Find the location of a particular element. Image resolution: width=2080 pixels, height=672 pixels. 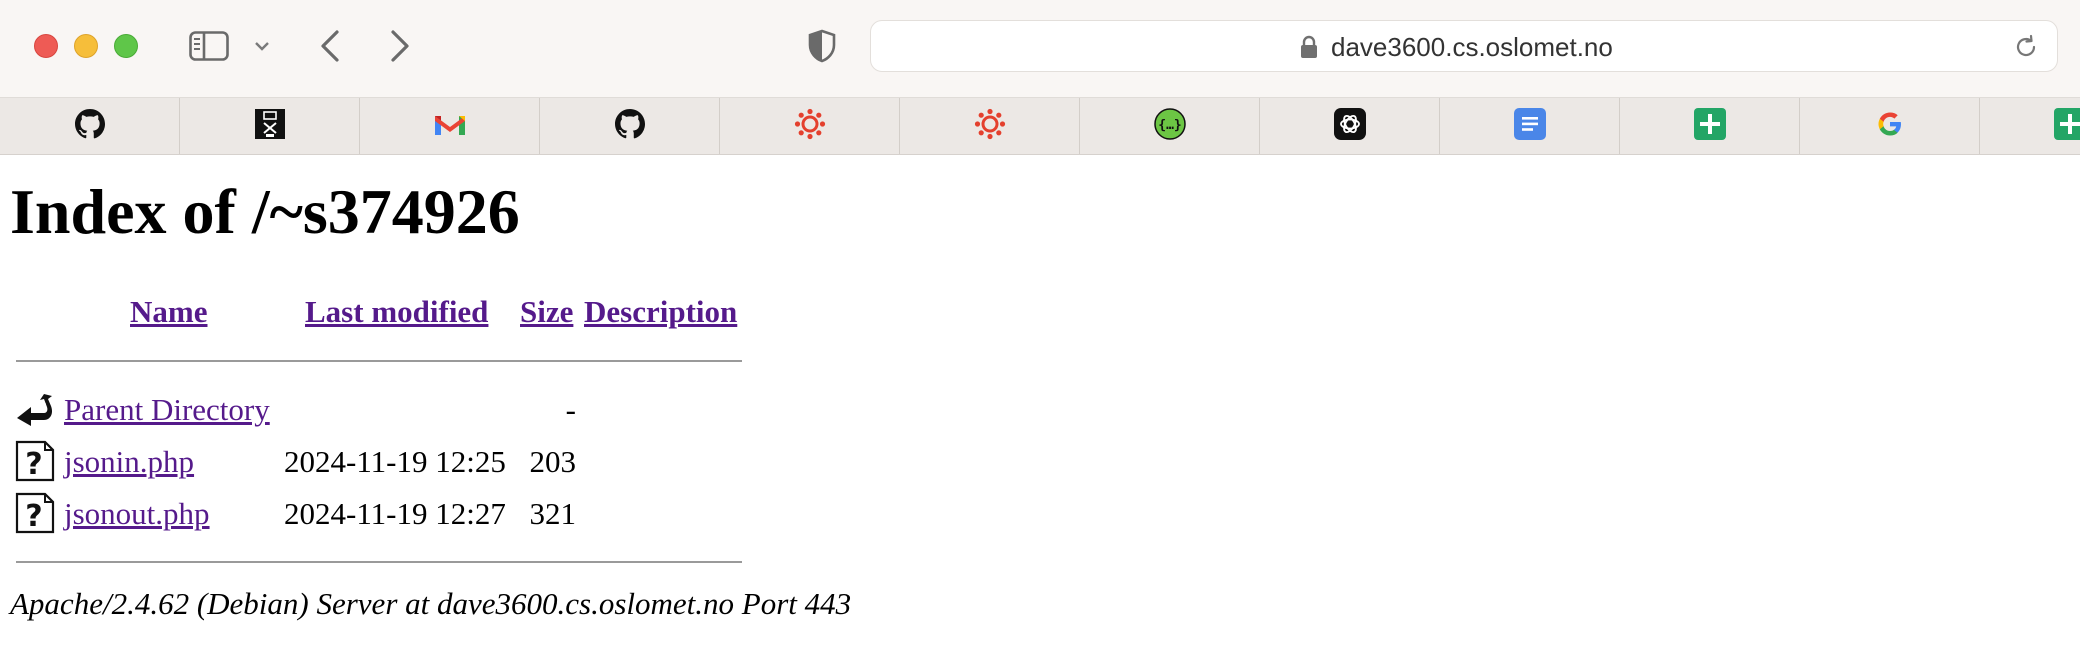

google-icon is located at coordinates (1890, 126).